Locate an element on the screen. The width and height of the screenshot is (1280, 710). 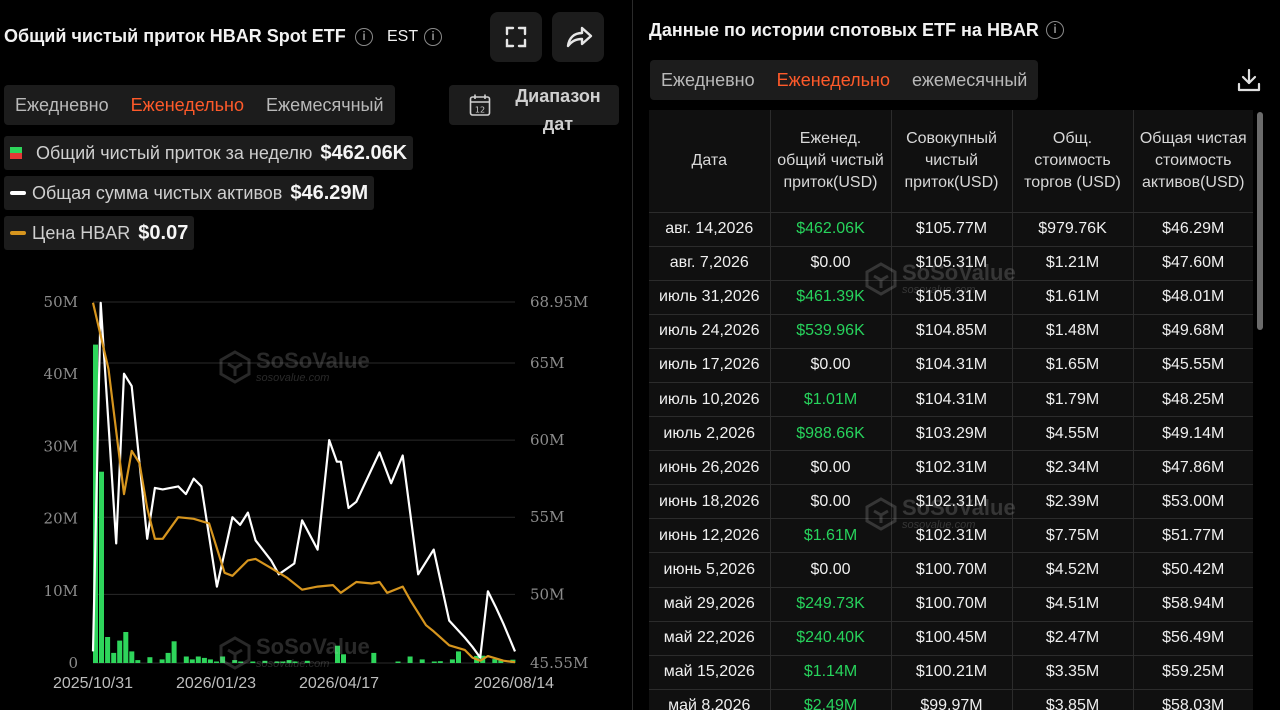
date-range-button: 12 Диапазон дат is located at coordinates (534, 109).